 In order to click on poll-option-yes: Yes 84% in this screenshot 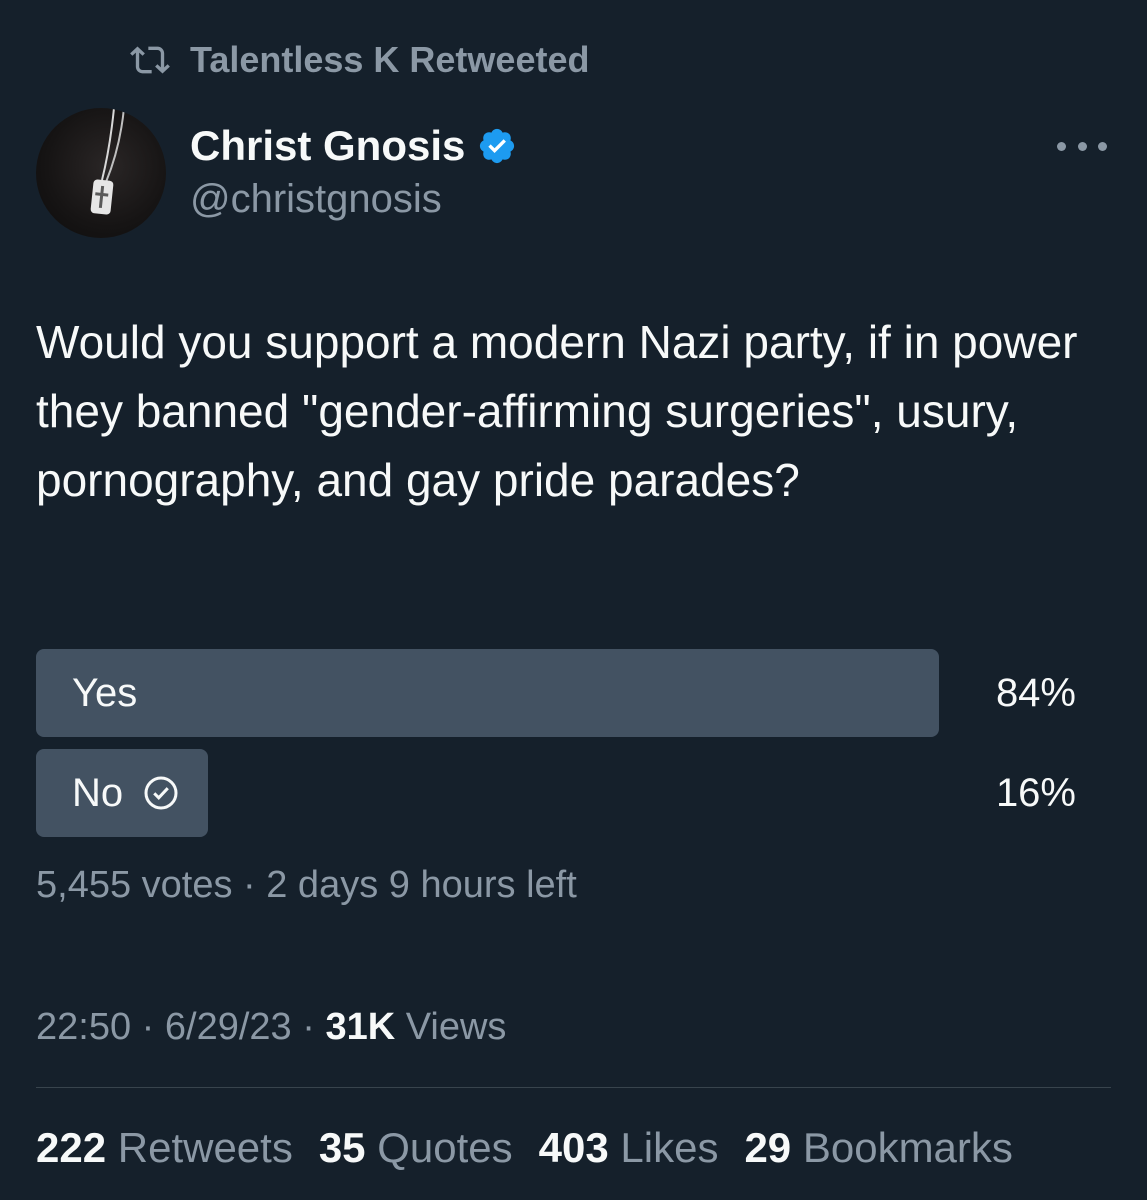, I will do `click(556, 693)`.